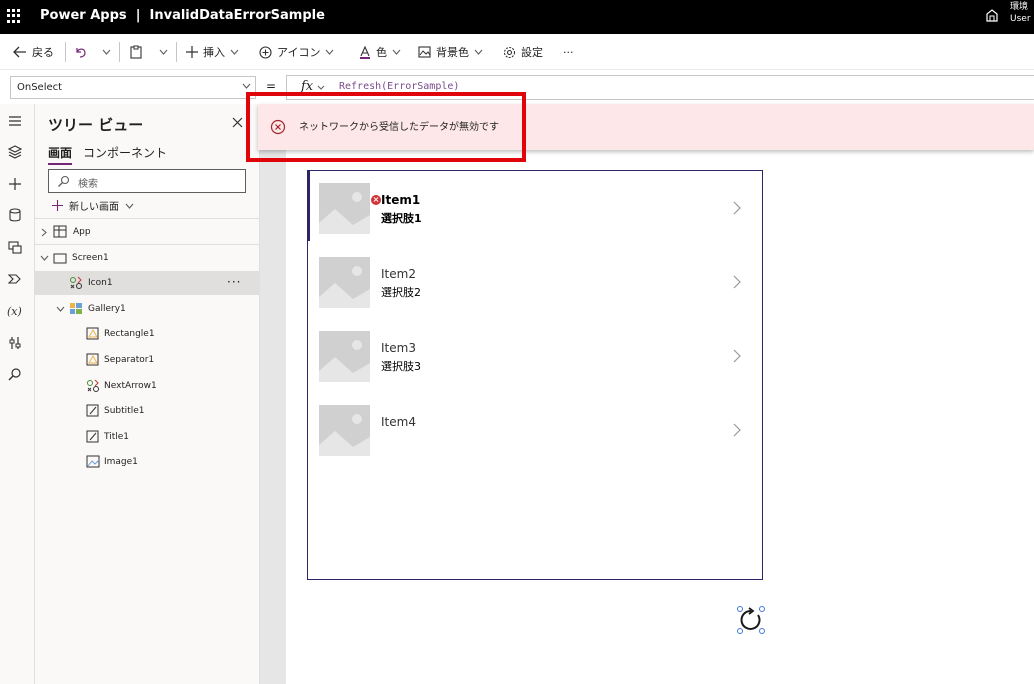 This screenshot has height=684, width=1034. I want to click on media-icon, so click(15, 247).